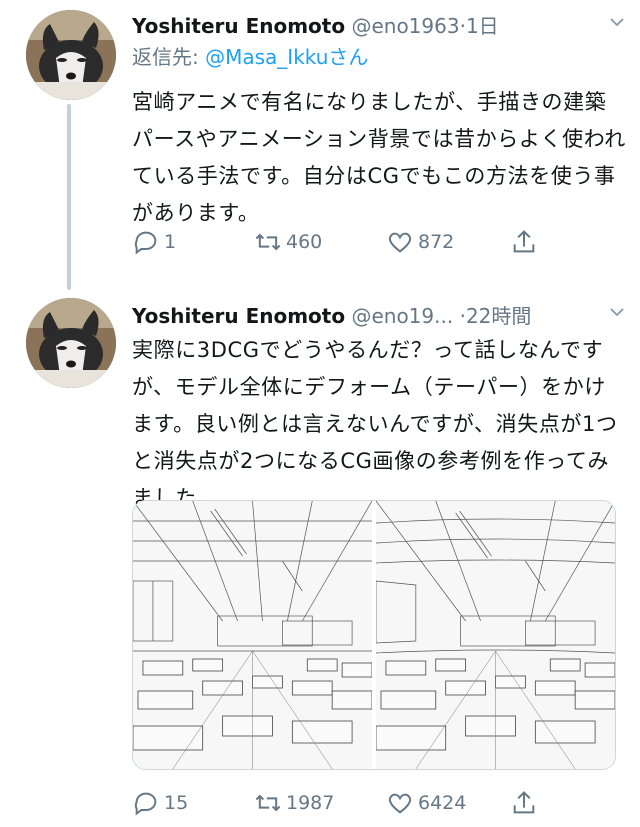 The image size is (640, 827). I want to click on retweet-count: 1987, so click(310, 803).